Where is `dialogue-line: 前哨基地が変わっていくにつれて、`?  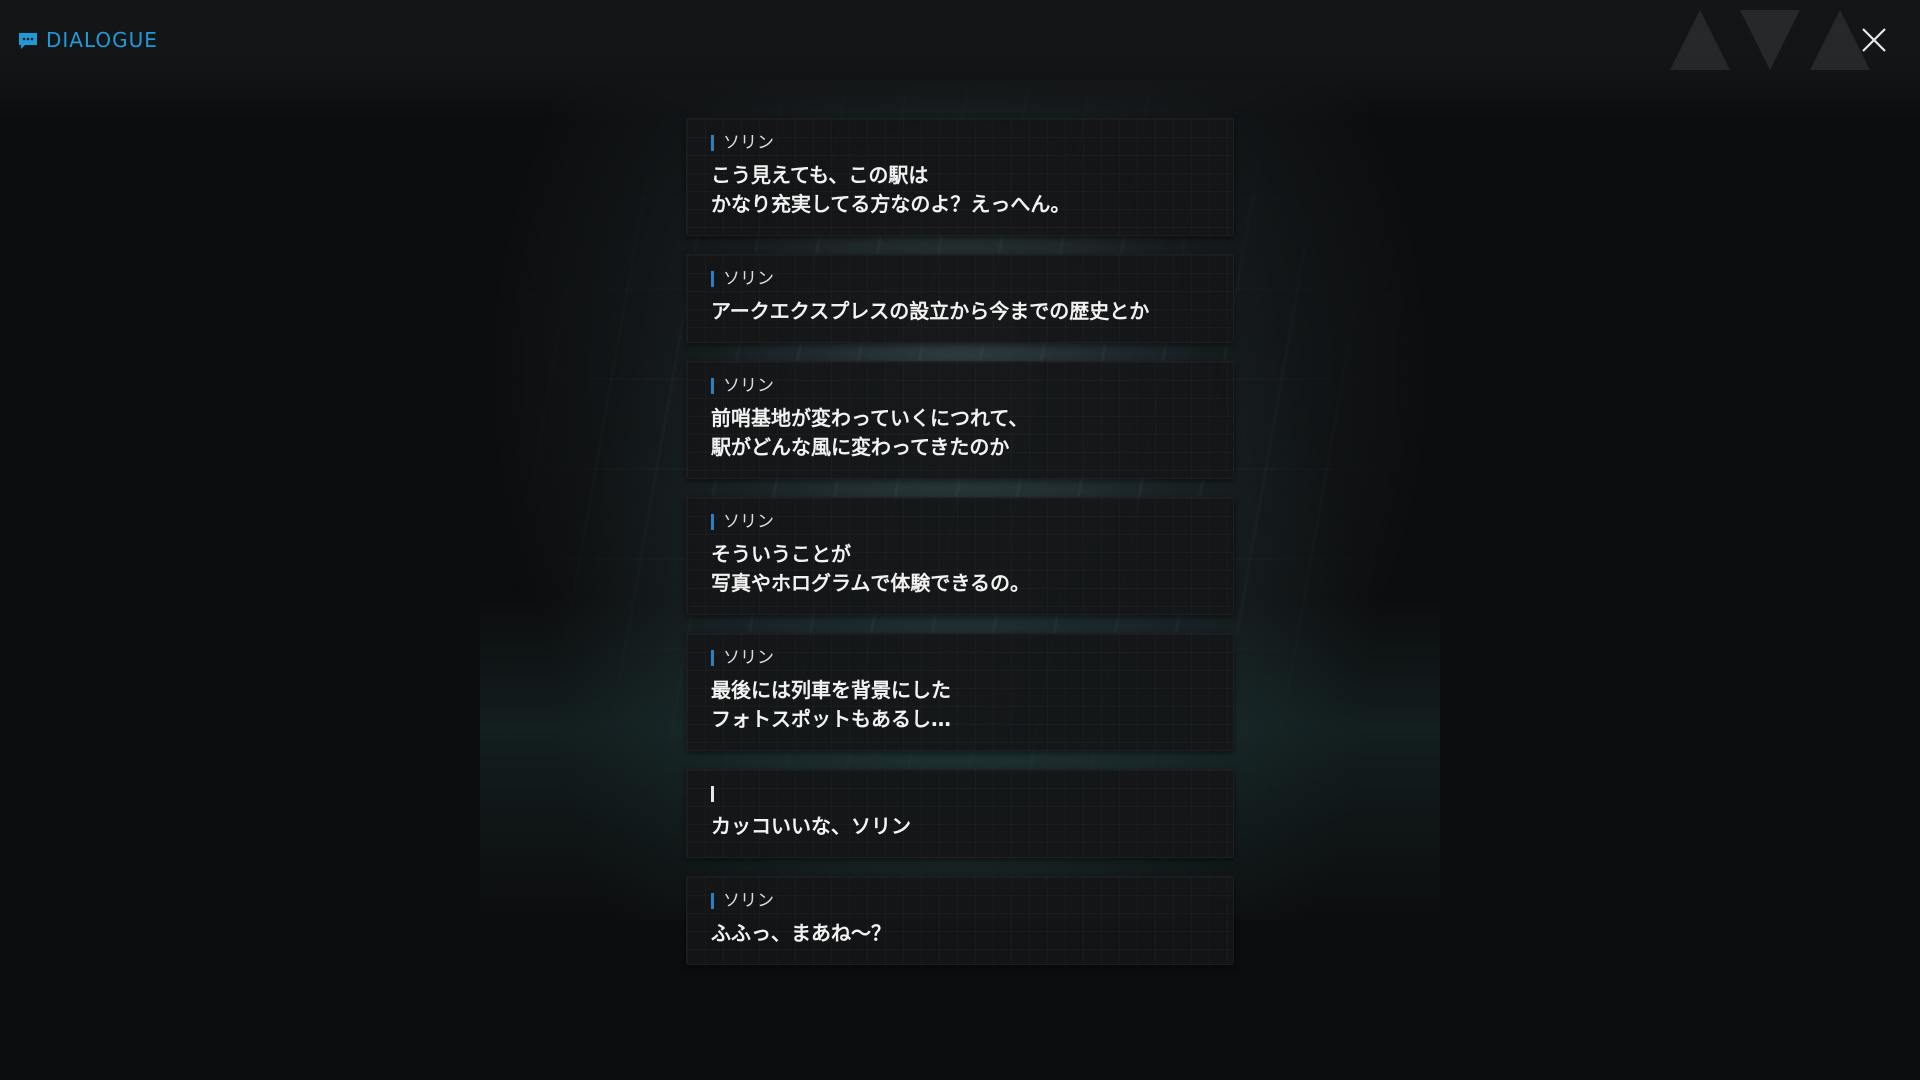
dialogue-line: 前哨基地が変わっていくにつれて、 is located at coordinates (870, 418).